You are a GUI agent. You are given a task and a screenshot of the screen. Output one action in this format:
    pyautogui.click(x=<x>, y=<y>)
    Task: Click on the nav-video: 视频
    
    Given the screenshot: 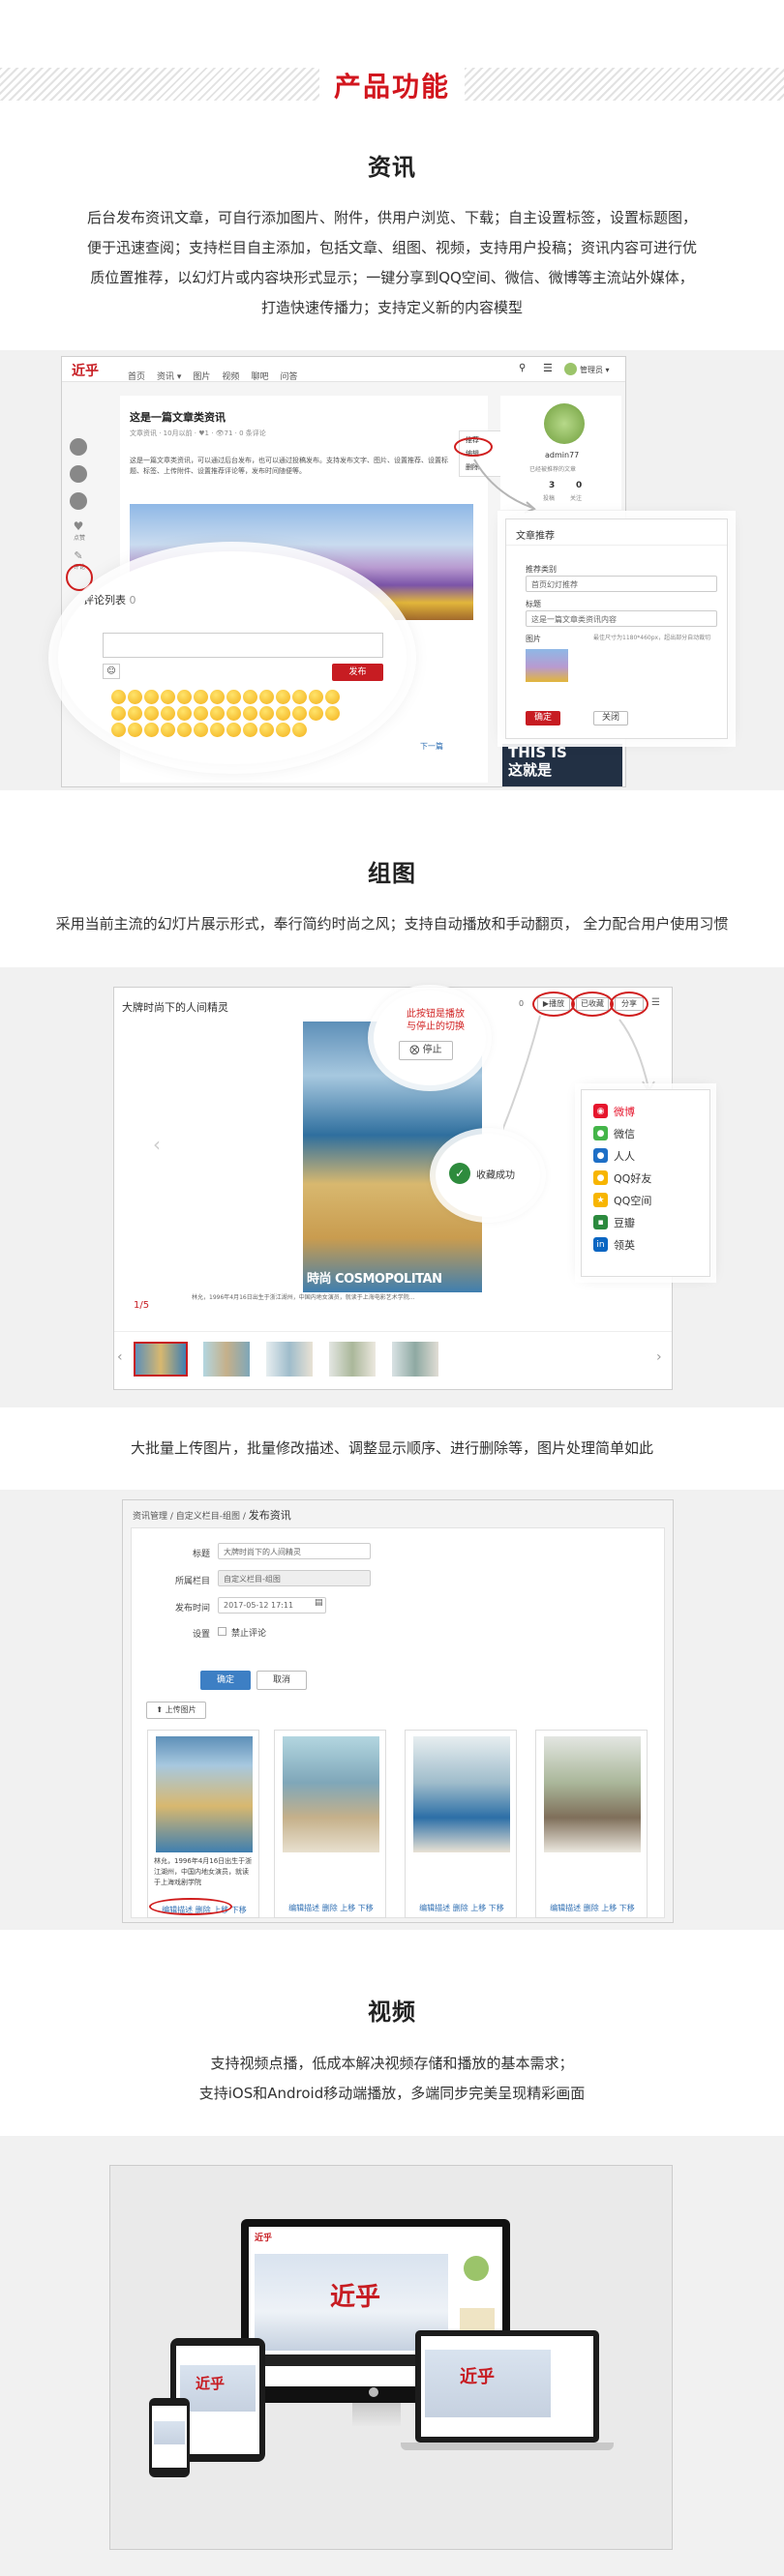 What is the action you would take?
    pyautogui.click(x=230, y=376)
    